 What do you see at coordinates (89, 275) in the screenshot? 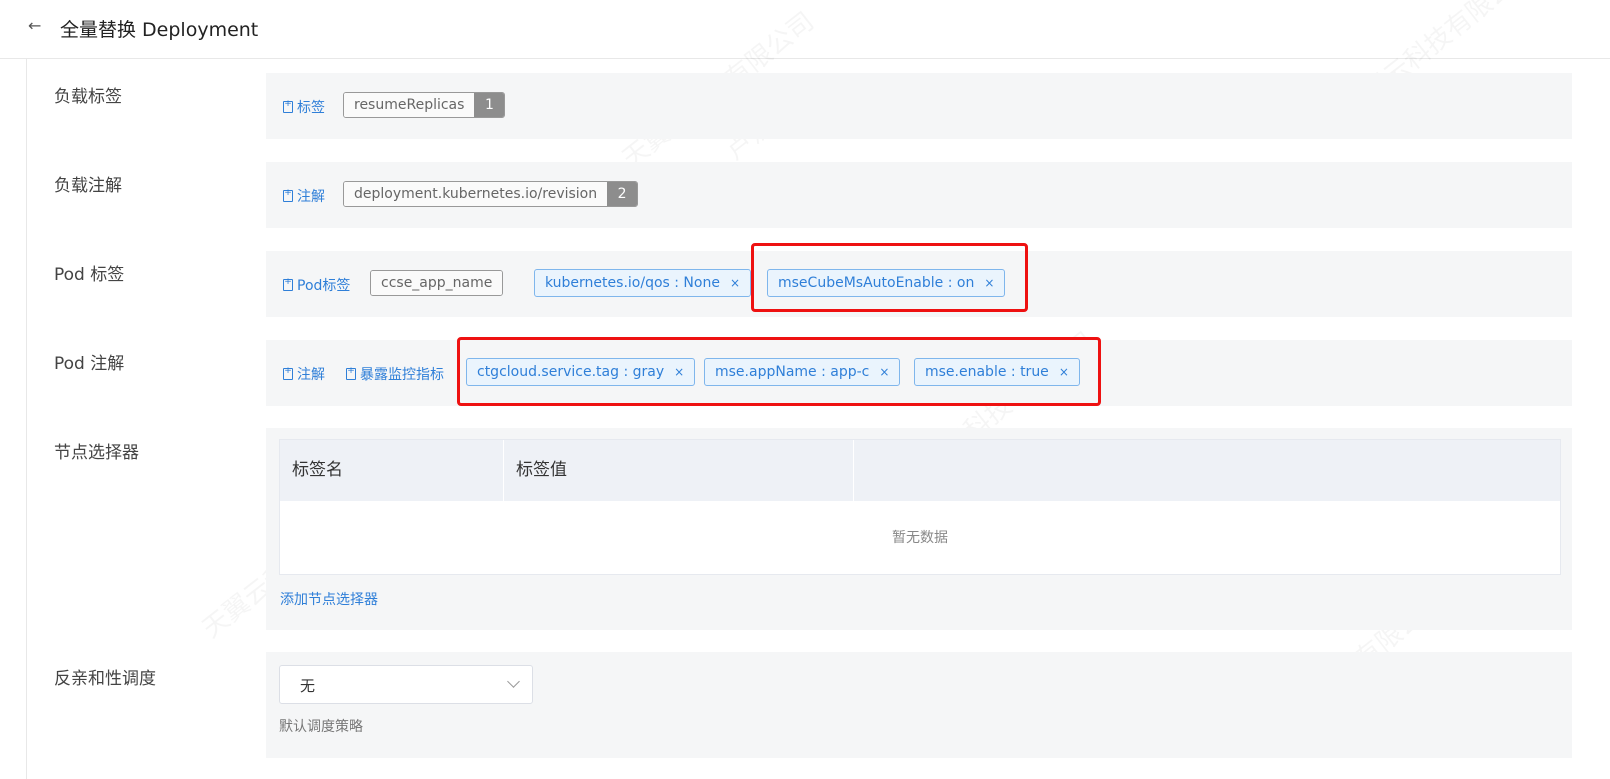
I see `pod-labels-label: Pod 标签` at bounding box center [89, 275].